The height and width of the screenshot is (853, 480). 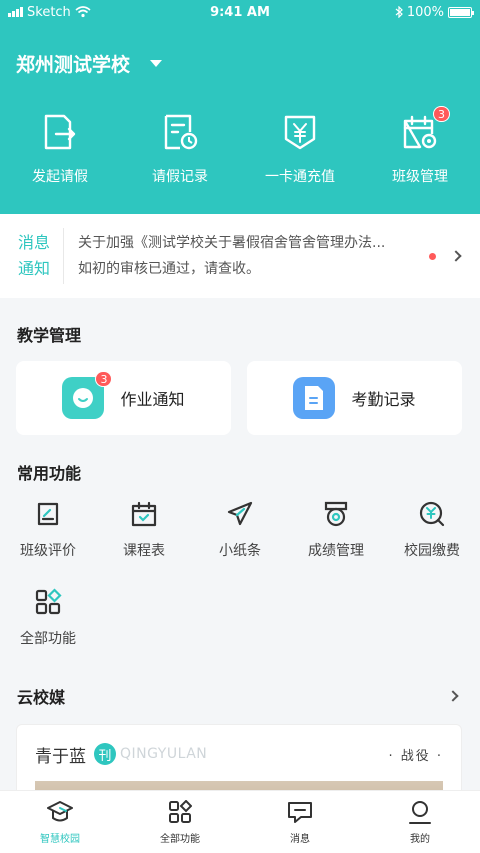 I want to click on notice-body: 关于加强《测试学校关于暑假宿舍管舍管理办法... 如初的审核已通过，请查收。, so click(x=246, y=256).